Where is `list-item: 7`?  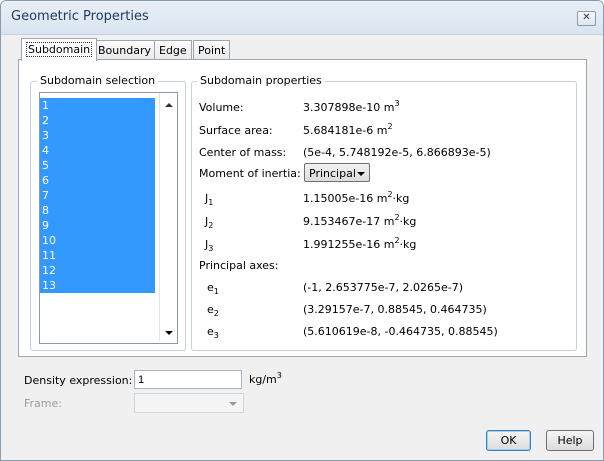 list-item: 7 is located at coordinates (97, 195).